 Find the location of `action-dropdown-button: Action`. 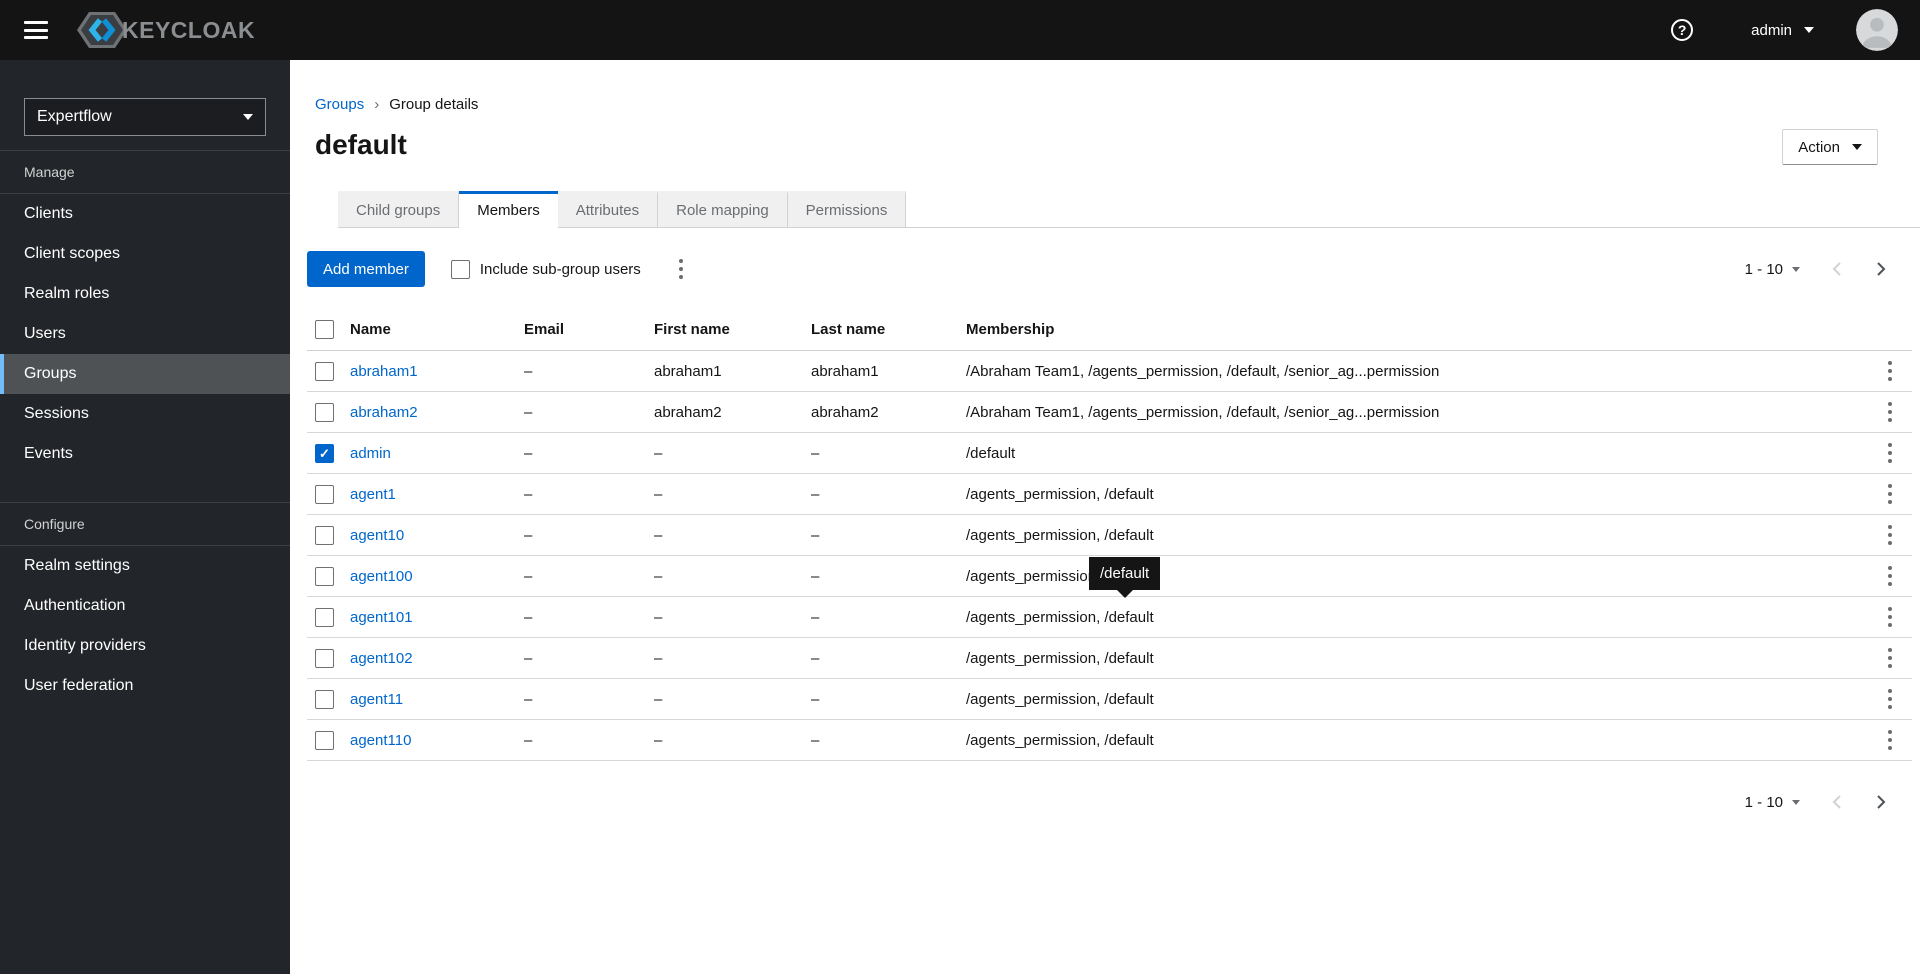

action-dropdown-button: Action is located at coordinates (1830, 147).